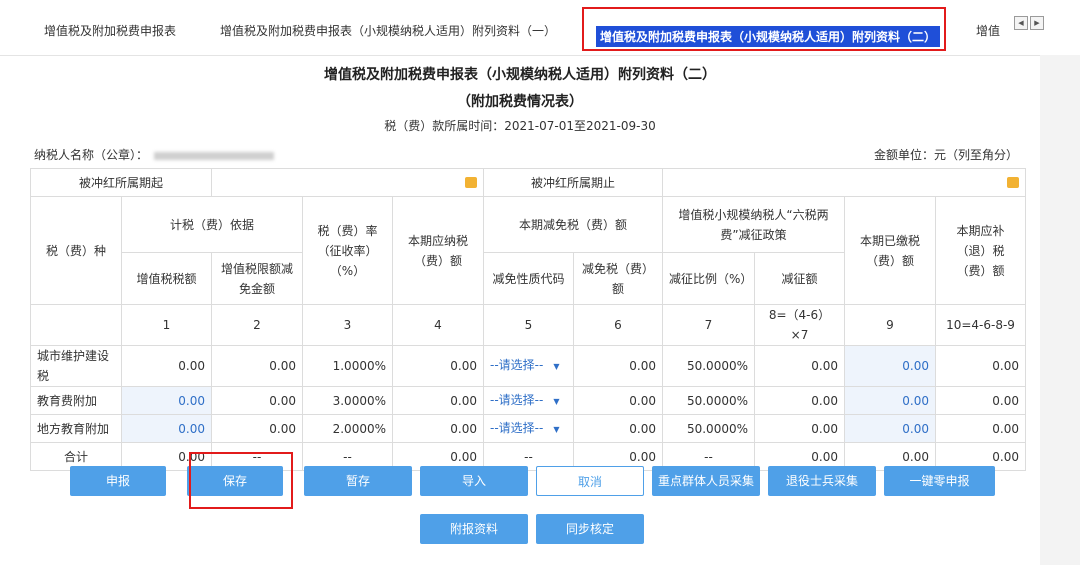 This screenshot has height=565, width=1080. What do you see at coordinates (110, 30) in the screenshot?
I see `tab-main-return: 增值税及附加税费申报表` at bounding box center [110, 30].